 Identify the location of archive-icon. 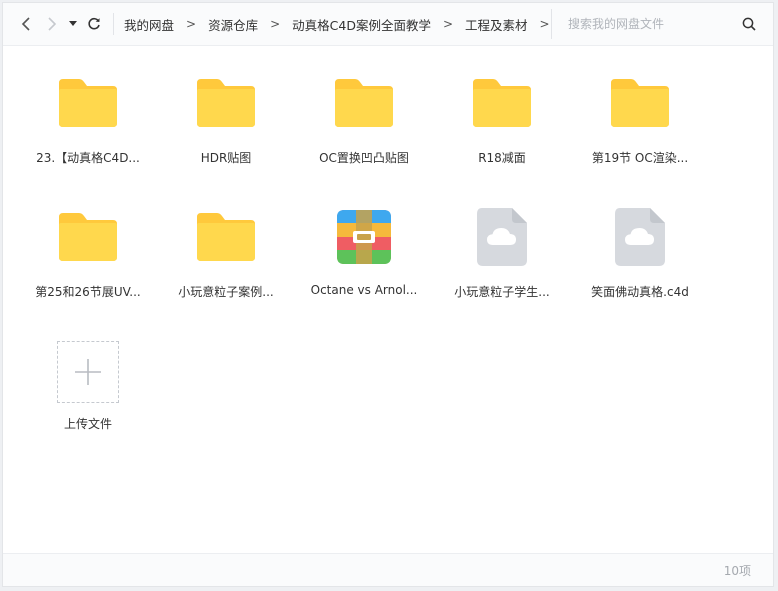
(364, 237).